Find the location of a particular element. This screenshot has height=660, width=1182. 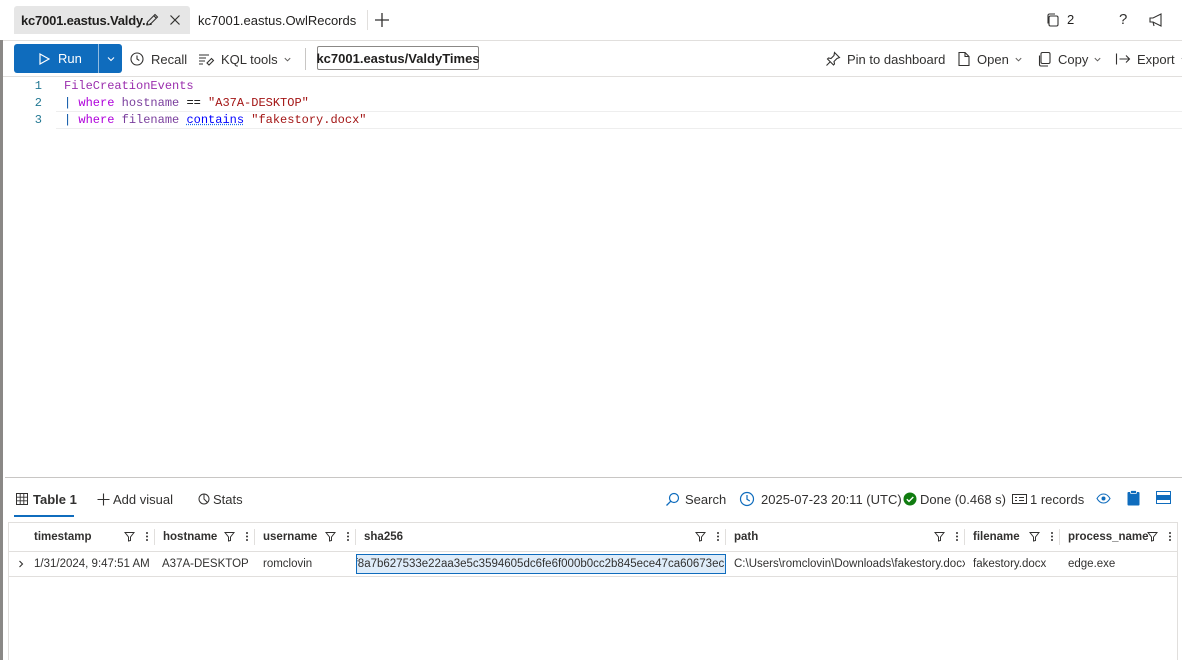

tab-label: kc7001.eastus.OwlRecords is located at coordinates (277, 20).